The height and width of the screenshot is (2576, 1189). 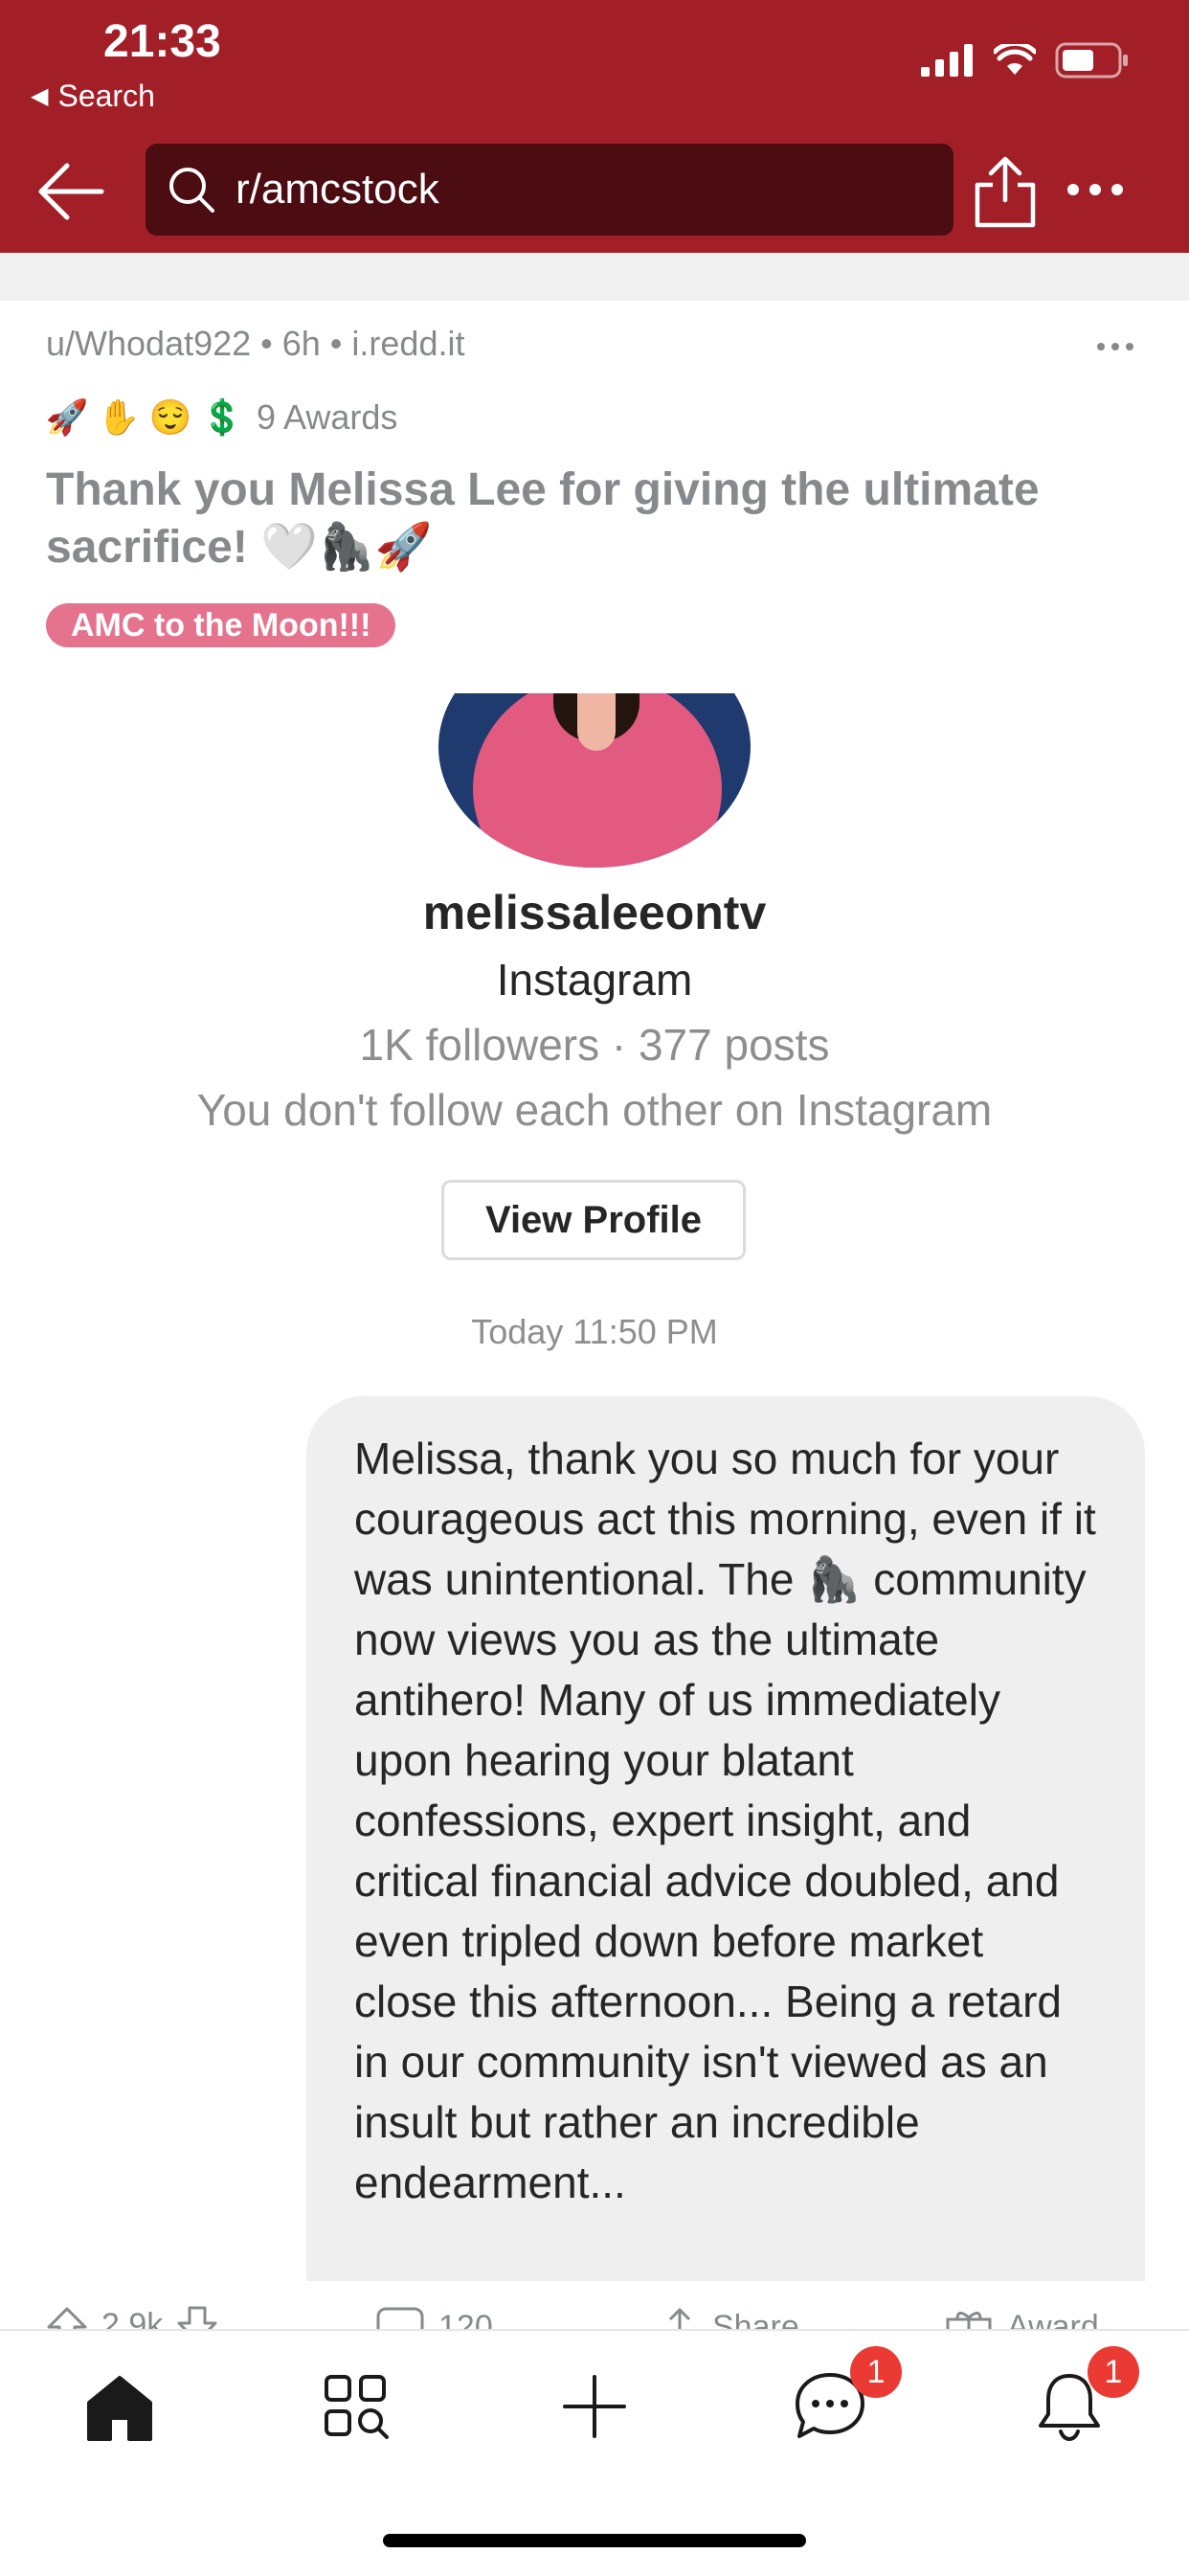 I want to click on coin-award-icon: 💲, so click(x=222, y=417).